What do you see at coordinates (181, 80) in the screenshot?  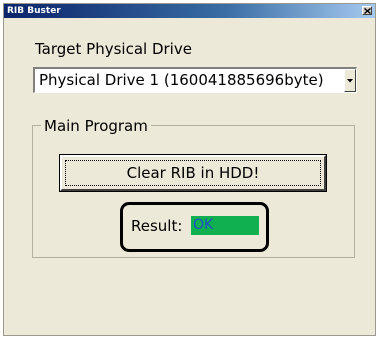 I see `drive-select-value: Physical Drive 1 (160041885696byte)` at bounding box center [181, 80].